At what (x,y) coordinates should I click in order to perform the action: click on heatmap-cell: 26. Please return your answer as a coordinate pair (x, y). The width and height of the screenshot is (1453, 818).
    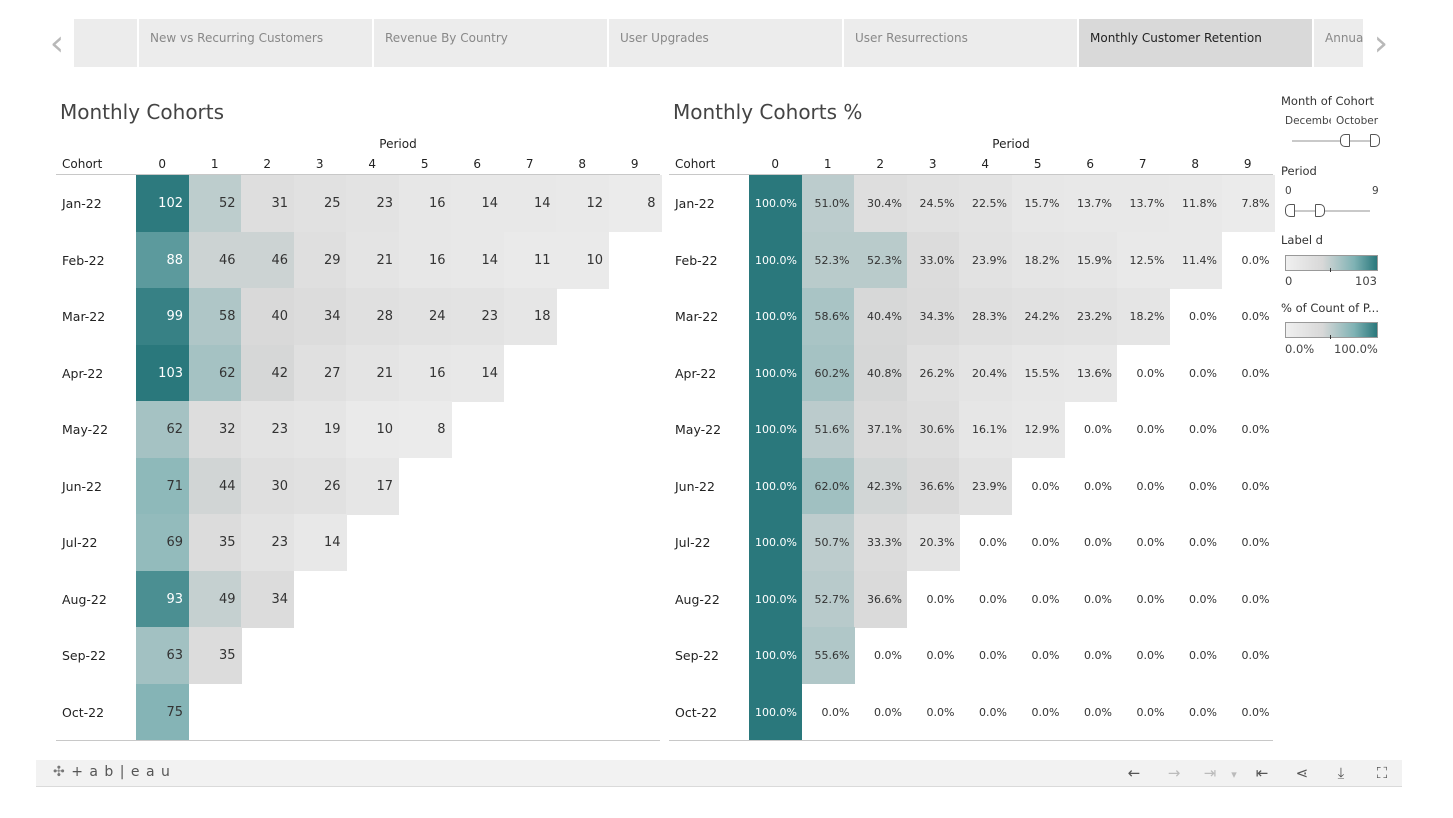
    Looking at the image, I should click on (320, 486).